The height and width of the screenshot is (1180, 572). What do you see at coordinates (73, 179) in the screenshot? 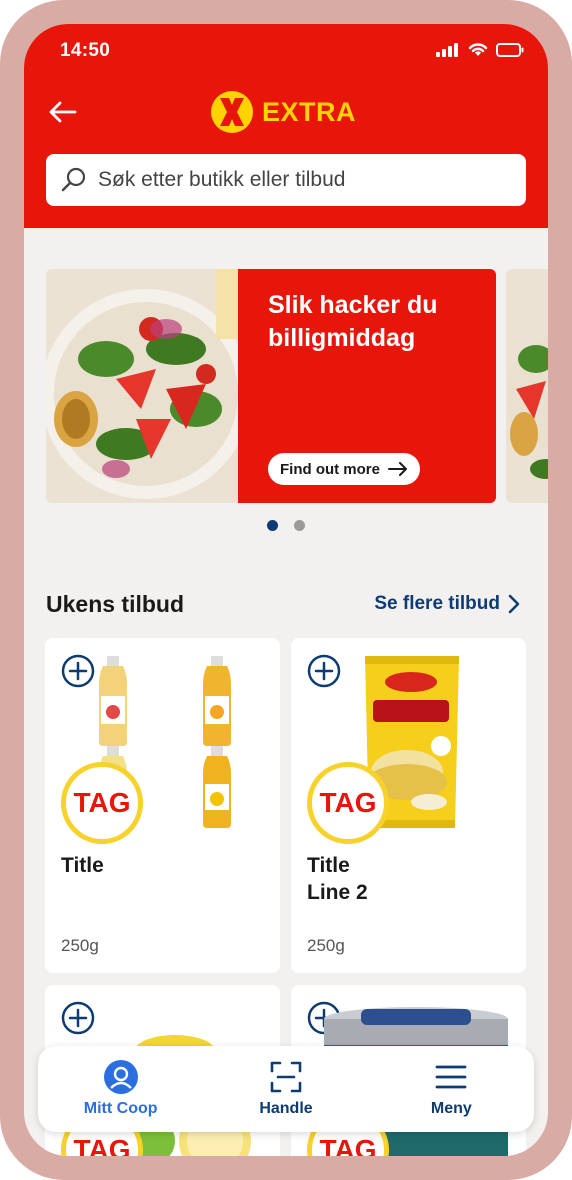
I see `search-icon` at bounding box center [73, 179].